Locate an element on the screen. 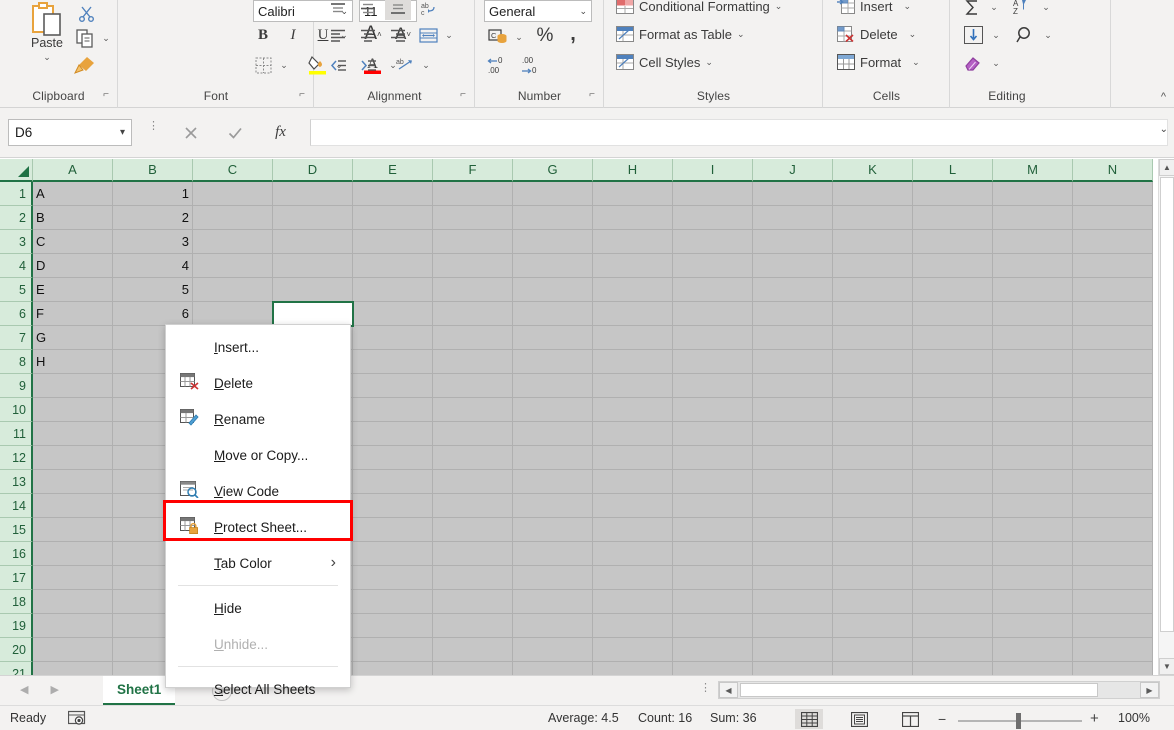 The height and width of the screenshot is (730, 1174). autosum-button is located at coordinates (972, 10).